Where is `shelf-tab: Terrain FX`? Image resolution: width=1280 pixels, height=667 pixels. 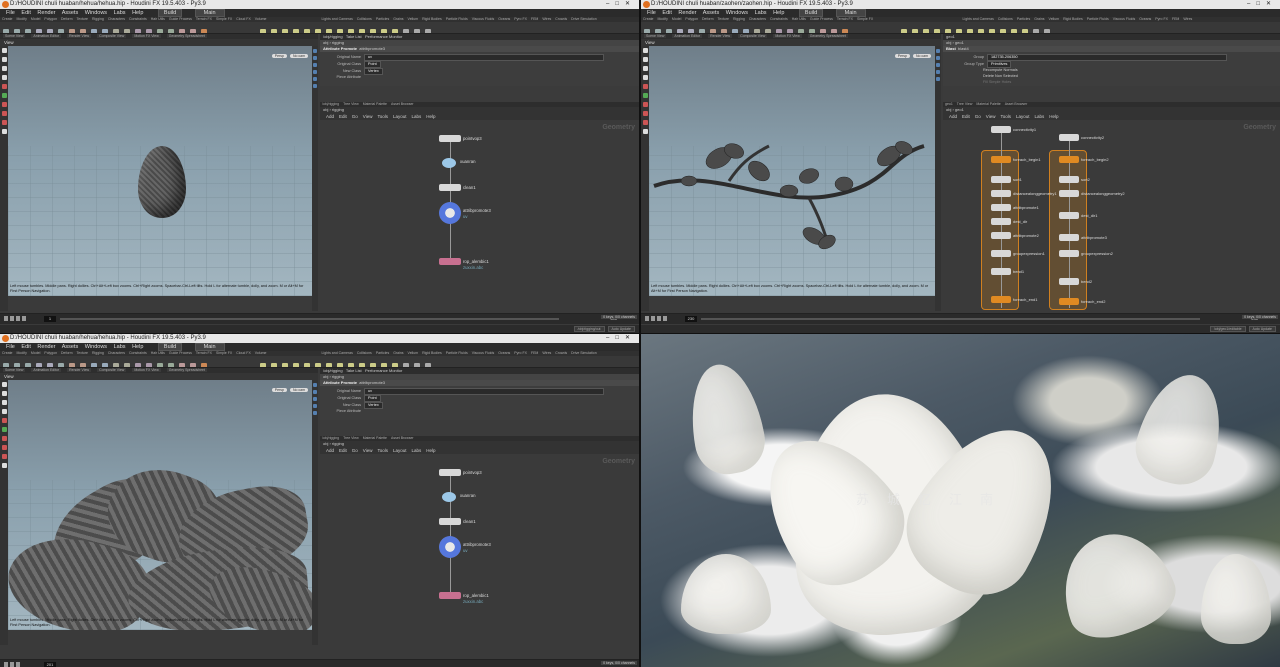 shelf-tab: Terrain FX is located at coordinates (204, 19).